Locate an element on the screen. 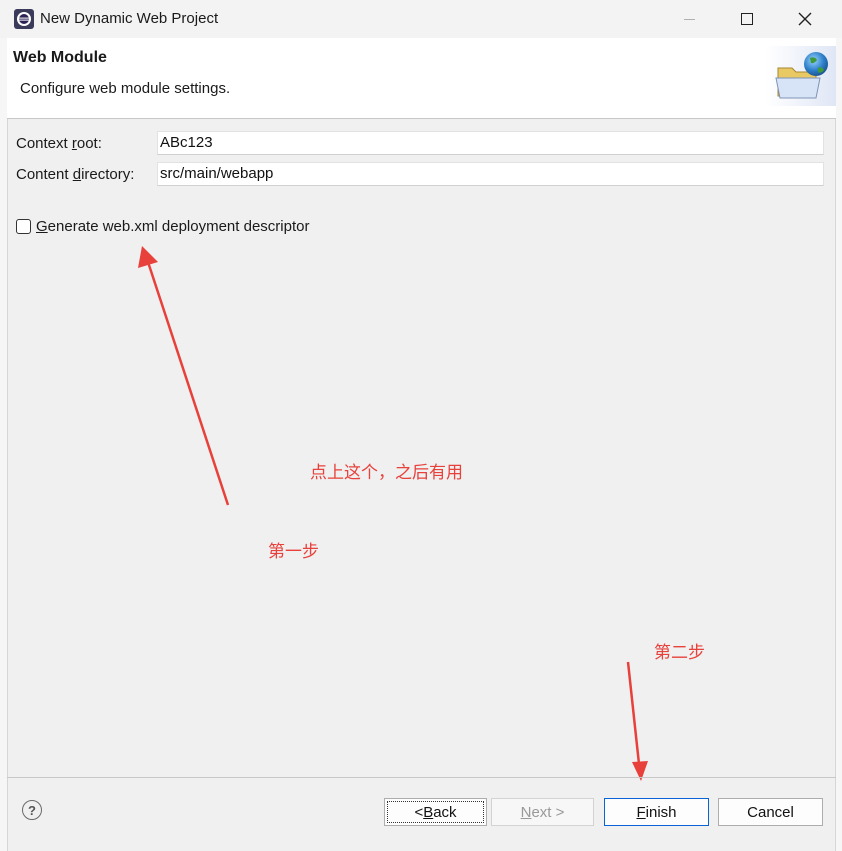 The image size is (842, 851). button-bar-separator is located at coordinates (421, 777).